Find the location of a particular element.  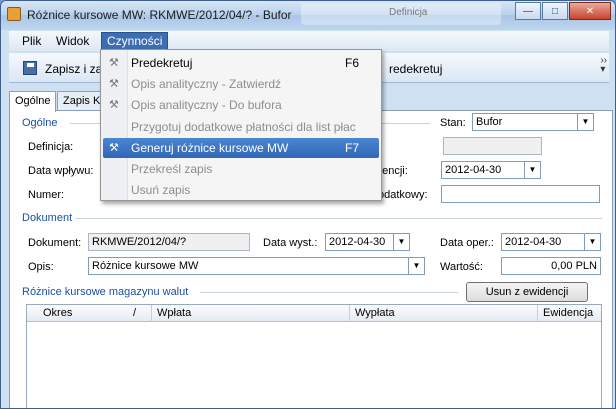

col-ewidencja: Ewidencja is located at coordinates (568, 313).